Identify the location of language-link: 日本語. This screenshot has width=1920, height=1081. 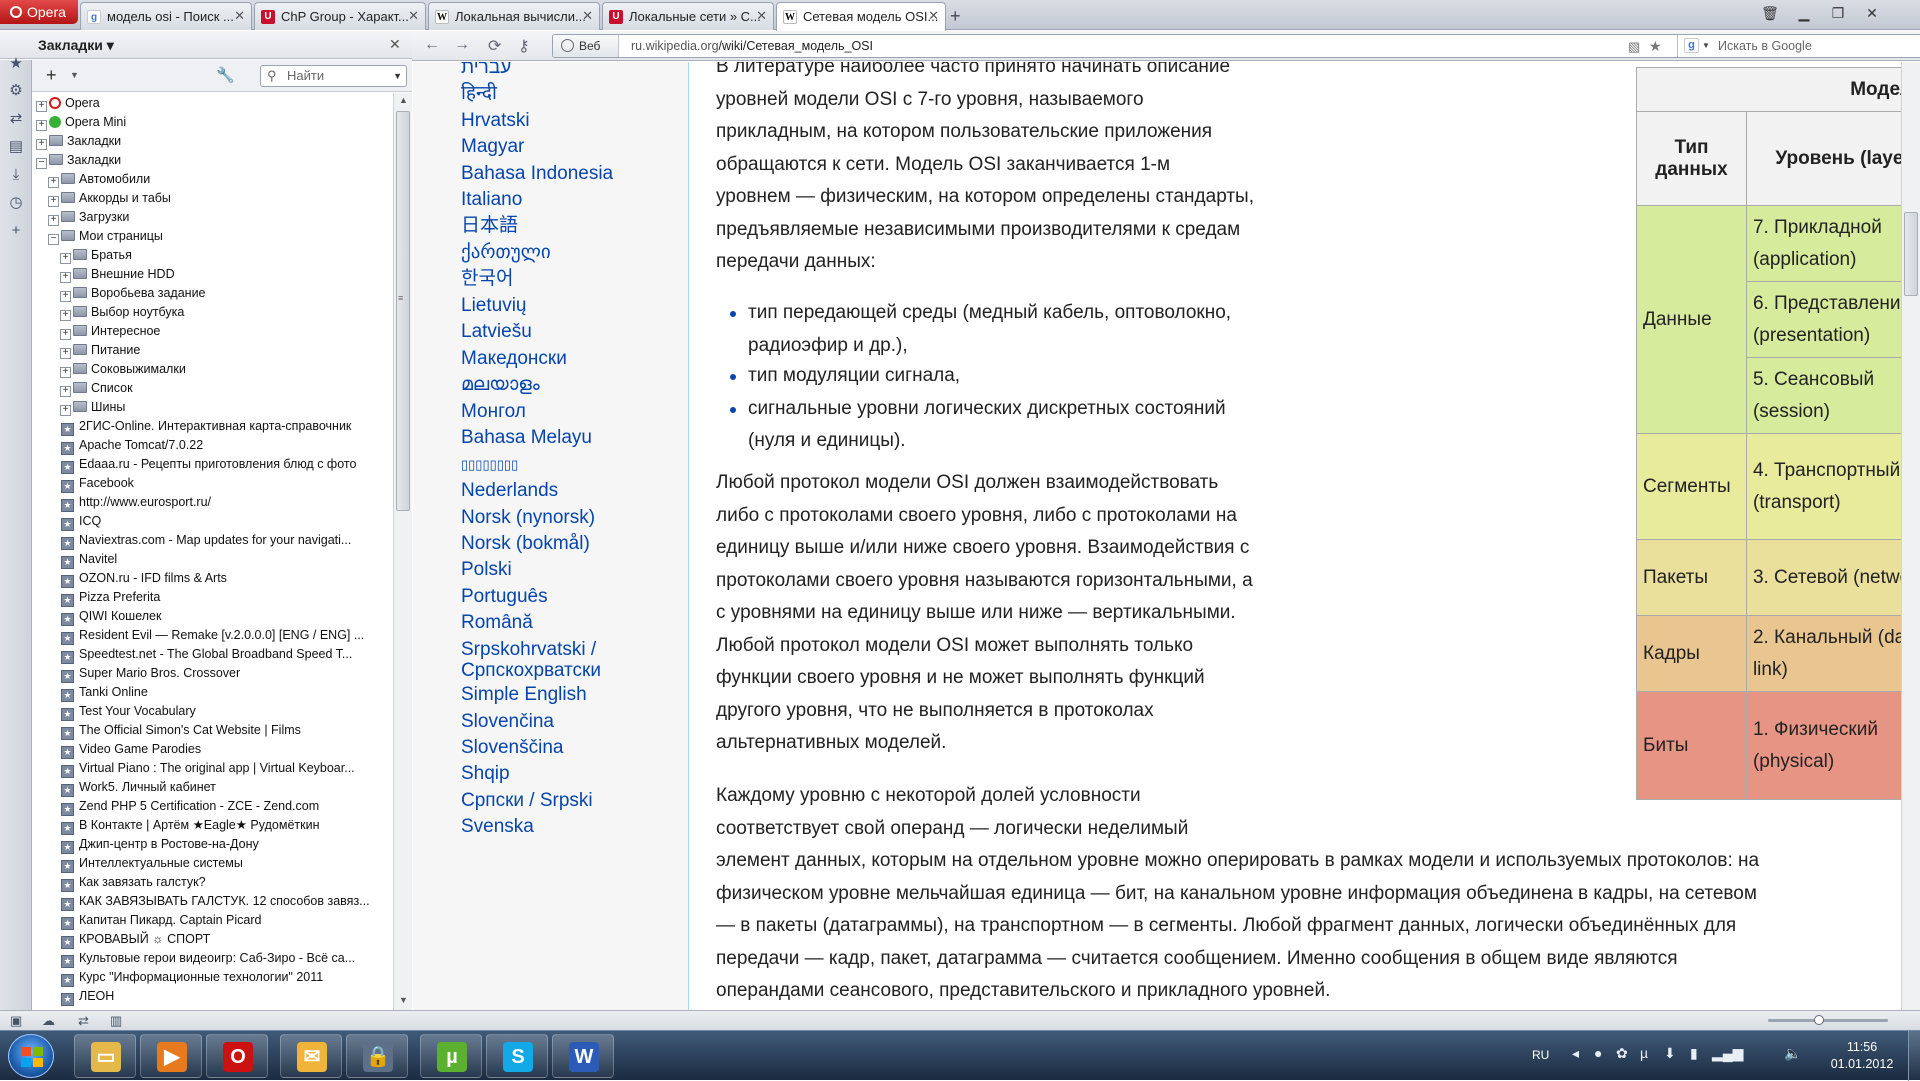
(489, 226).